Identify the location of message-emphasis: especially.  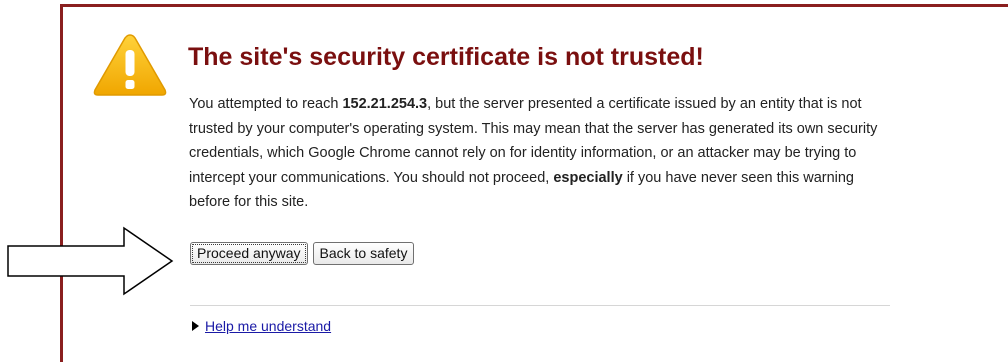
(588, 177).